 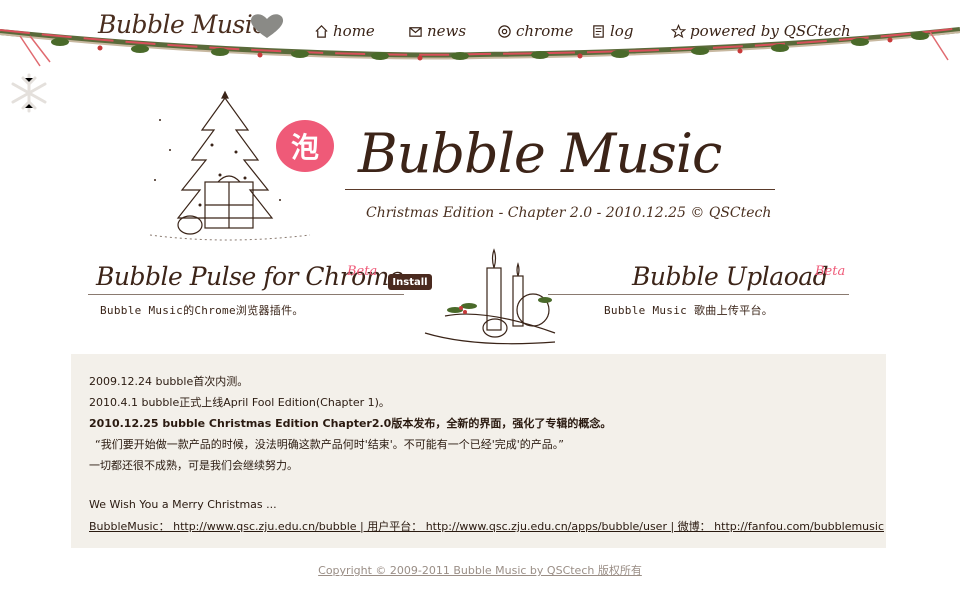 What do you see at coordinates (730, 276) in the screenshot?
I see `bubble-upload-title: Bubble Uplaoad` at bounding box center [730, 276].